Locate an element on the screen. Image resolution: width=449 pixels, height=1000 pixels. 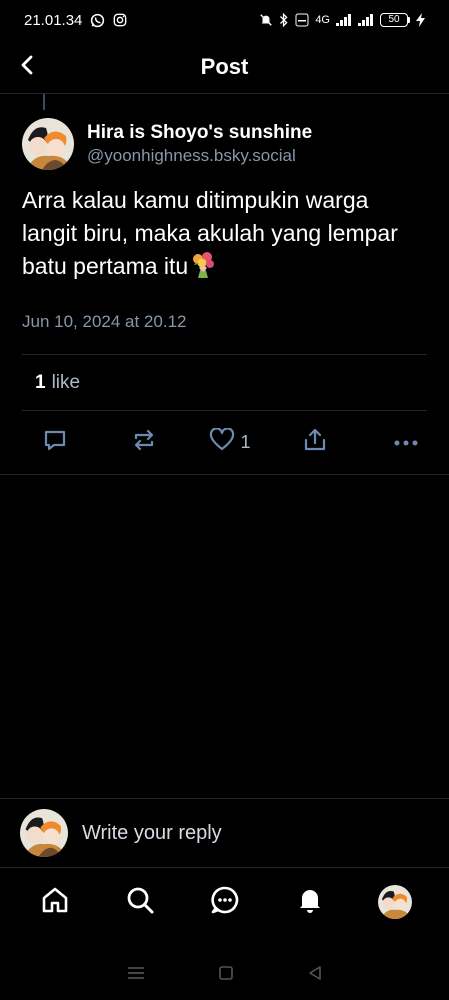
heart-icon is located at coordinates (222, 442).